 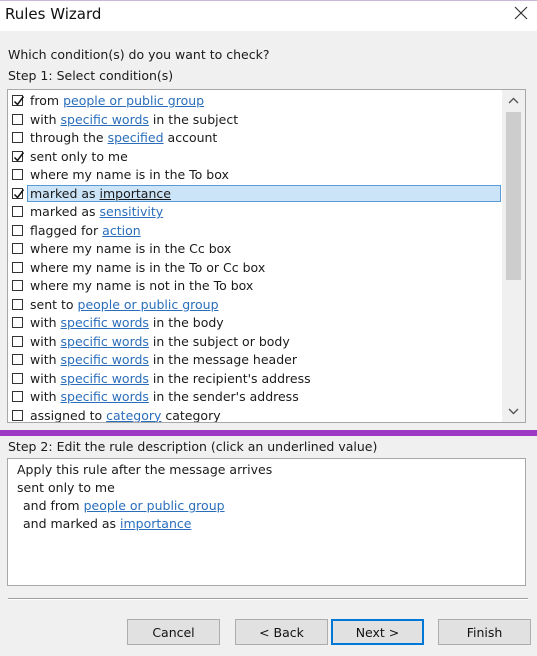 What do you see at coordinates (53, 505) in the screenshot?
I see `text-segment: and from` at bounding box center [53, 505].